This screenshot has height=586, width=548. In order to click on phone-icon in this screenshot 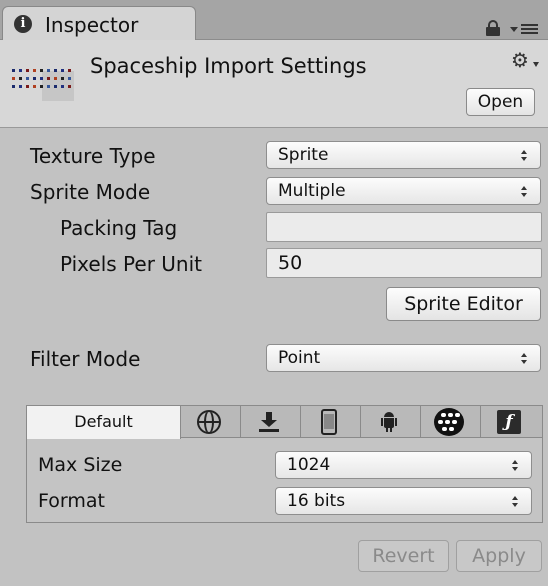, I will do `click(329, 422)`.